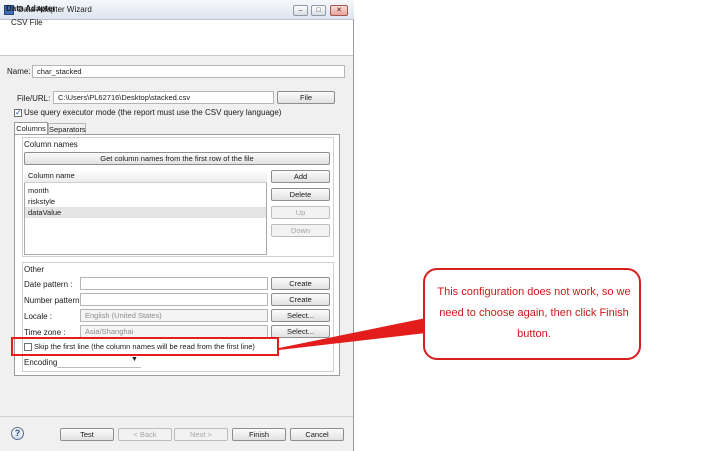 Image resolution: width=703 pixels, height=451 pixels. I want to click on callout-pointer, so click(352, 334).